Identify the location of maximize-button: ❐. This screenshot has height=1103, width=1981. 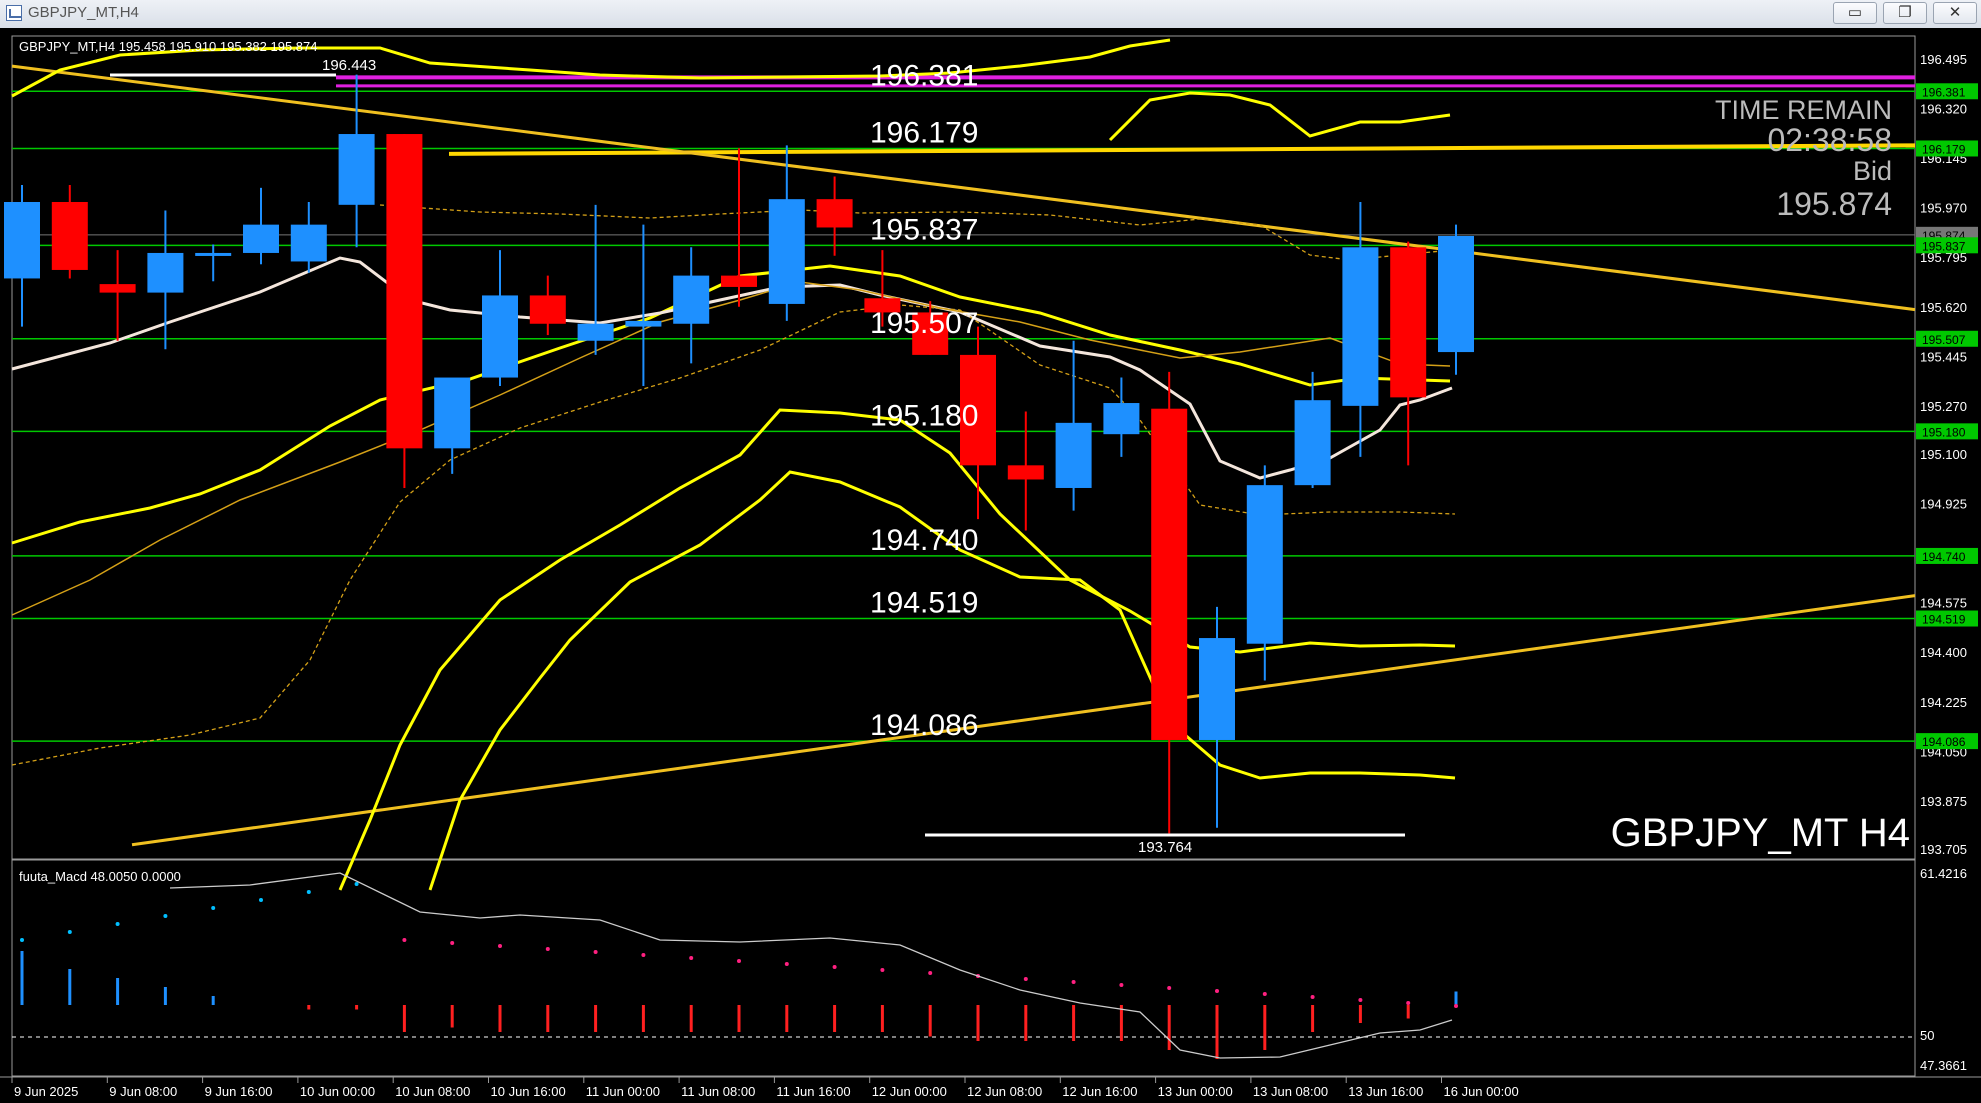
(1905, 13).